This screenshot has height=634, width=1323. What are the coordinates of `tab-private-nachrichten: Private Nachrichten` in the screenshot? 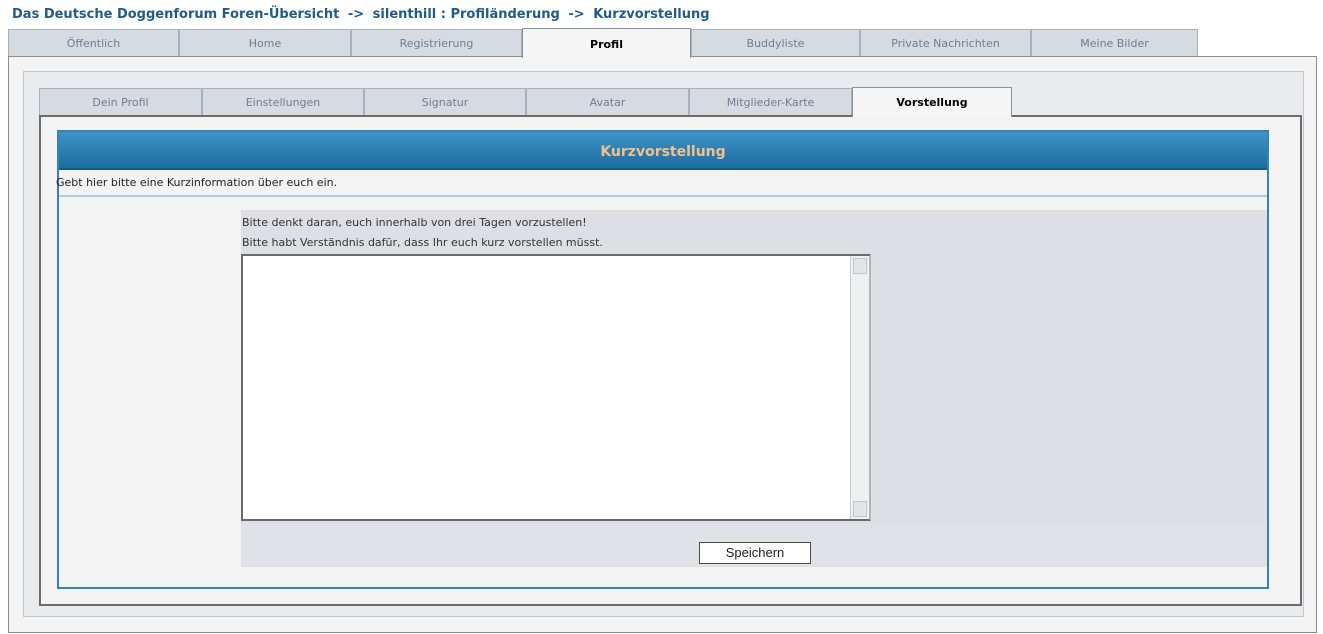 It's located at (945, 42).